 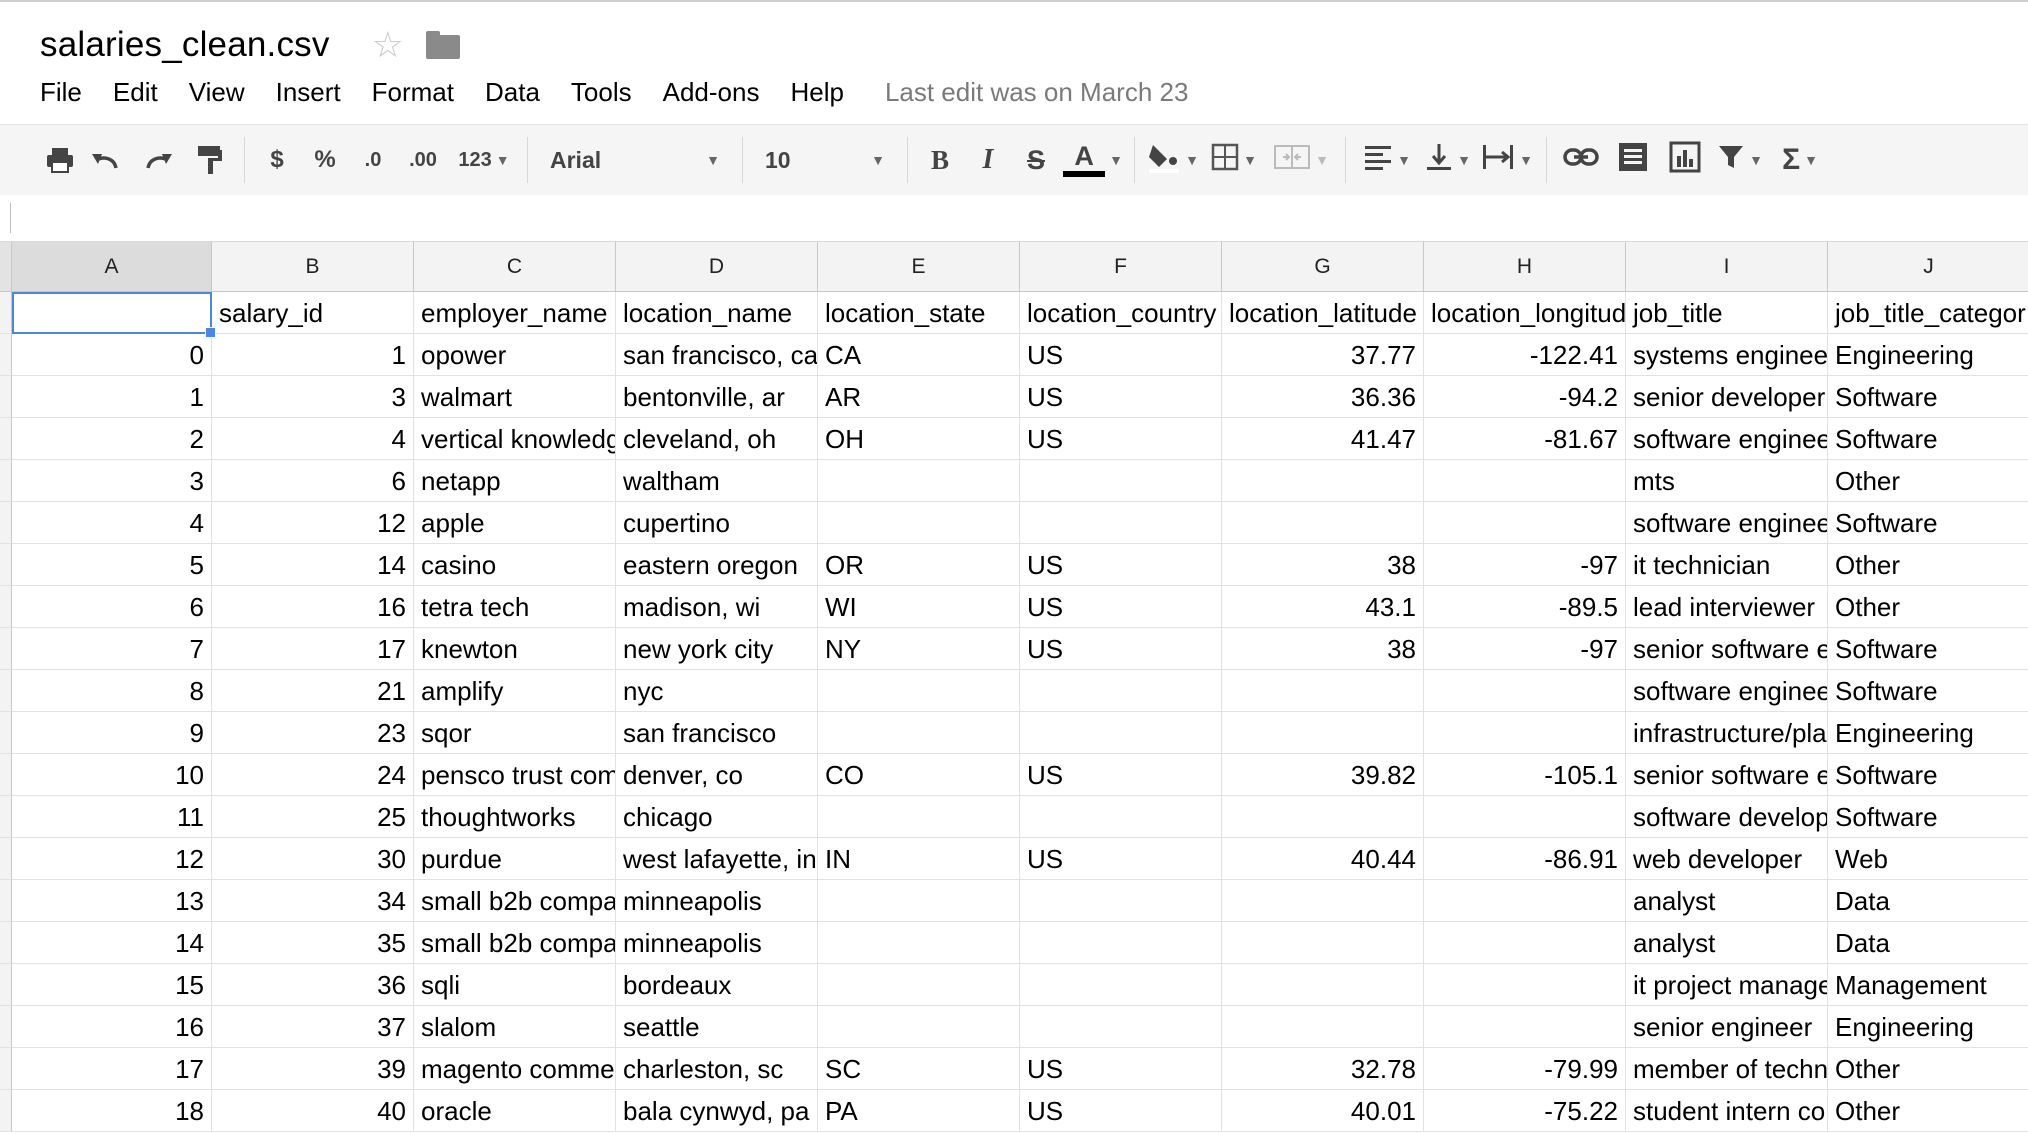 What do you see at coordinates (515, 607) in the screenshot?
I see `table-cell: tetra tech` at bounding box center [515, 607].